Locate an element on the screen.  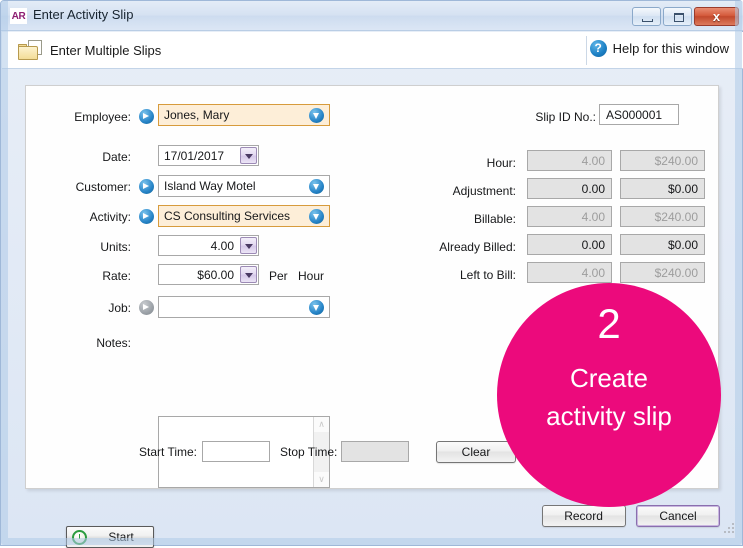
units-field: 4.00 is located at coordinates (208, 245).